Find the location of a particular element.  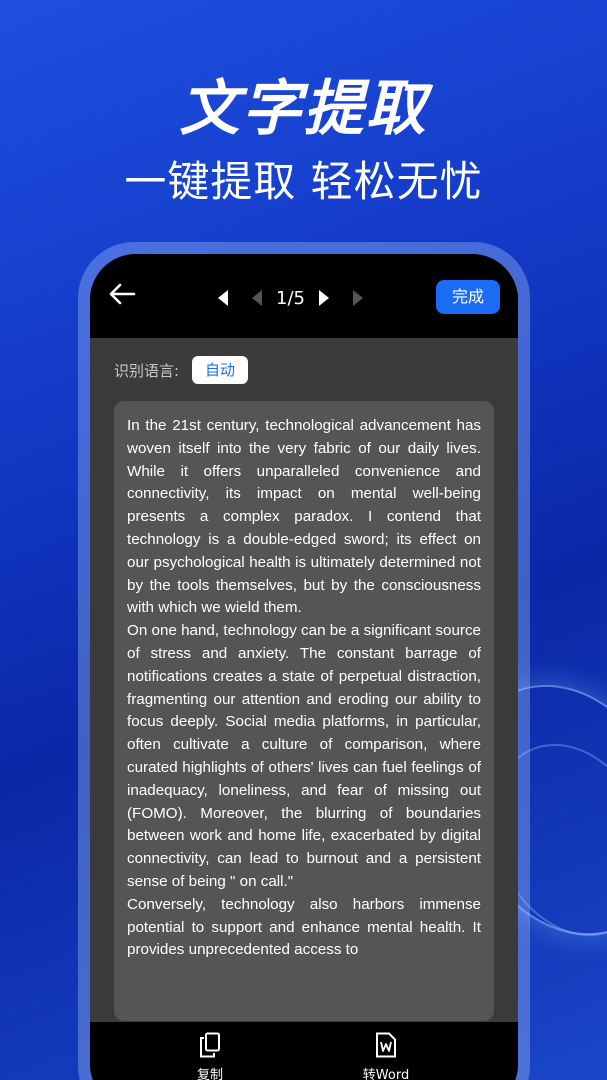

previous-page-icon is located at coordinates (257, 298).